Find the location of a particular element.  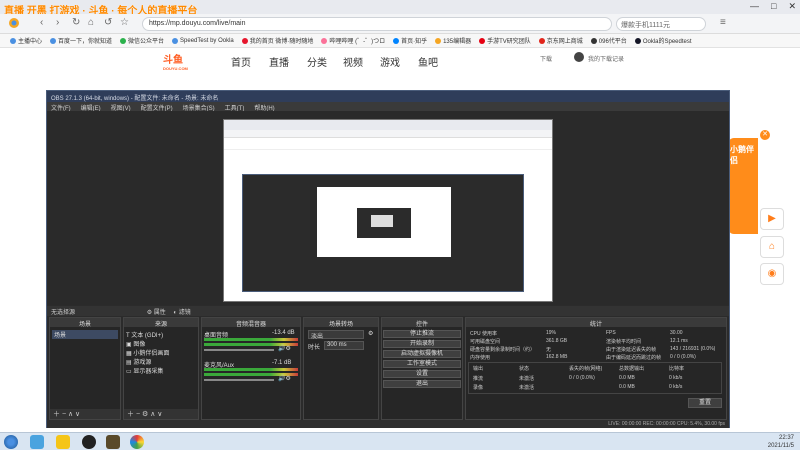

output-cell: 0.0 MB is located at coordinates (627, 378).